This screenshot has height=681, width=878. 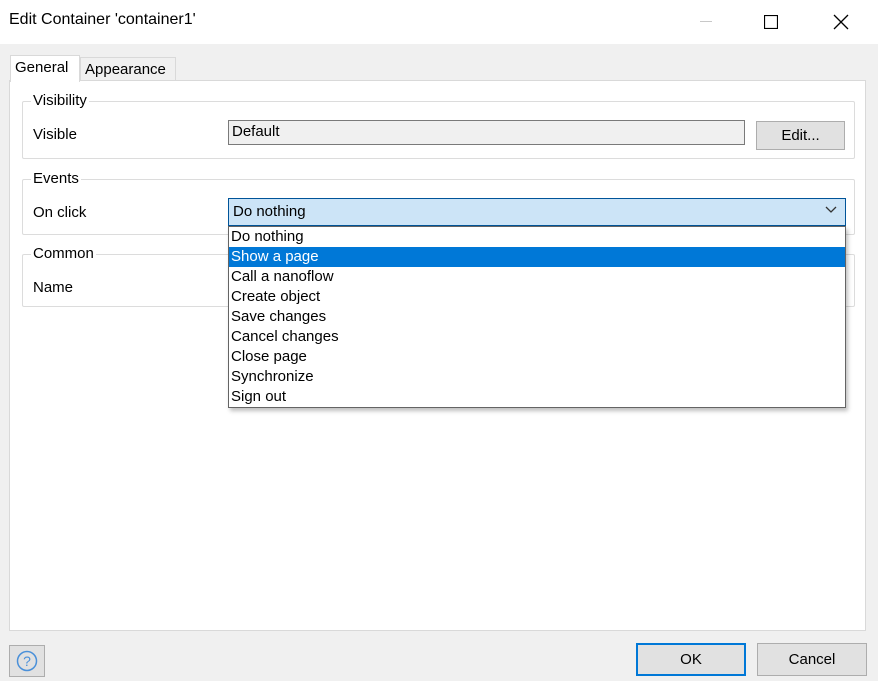 I want to click on option-synchronize: Synchronize, so click(x=537, y=377).